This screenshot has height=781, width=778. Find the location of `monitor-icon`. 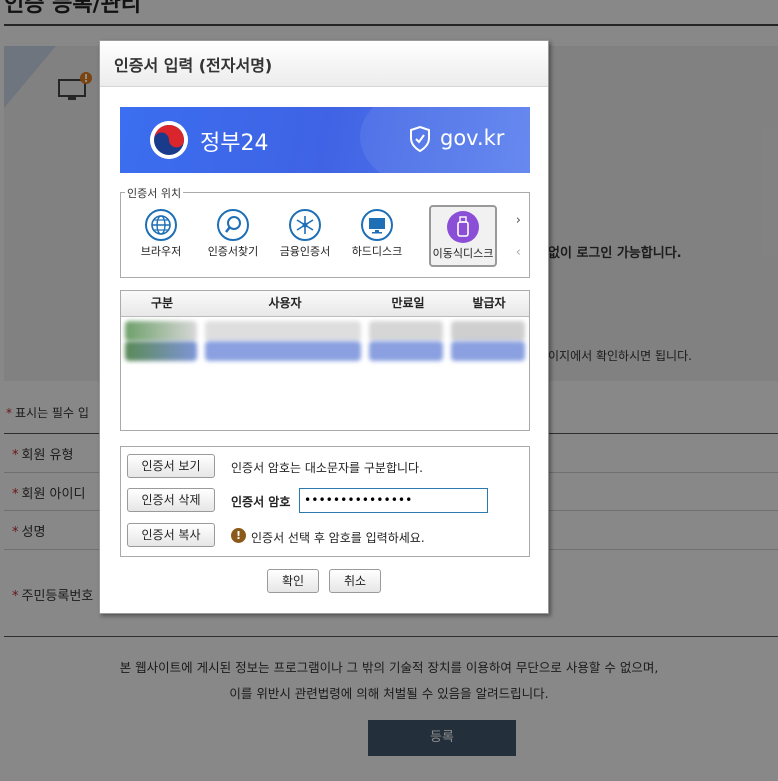

monitor-icon is located at coordinates (377, 225).